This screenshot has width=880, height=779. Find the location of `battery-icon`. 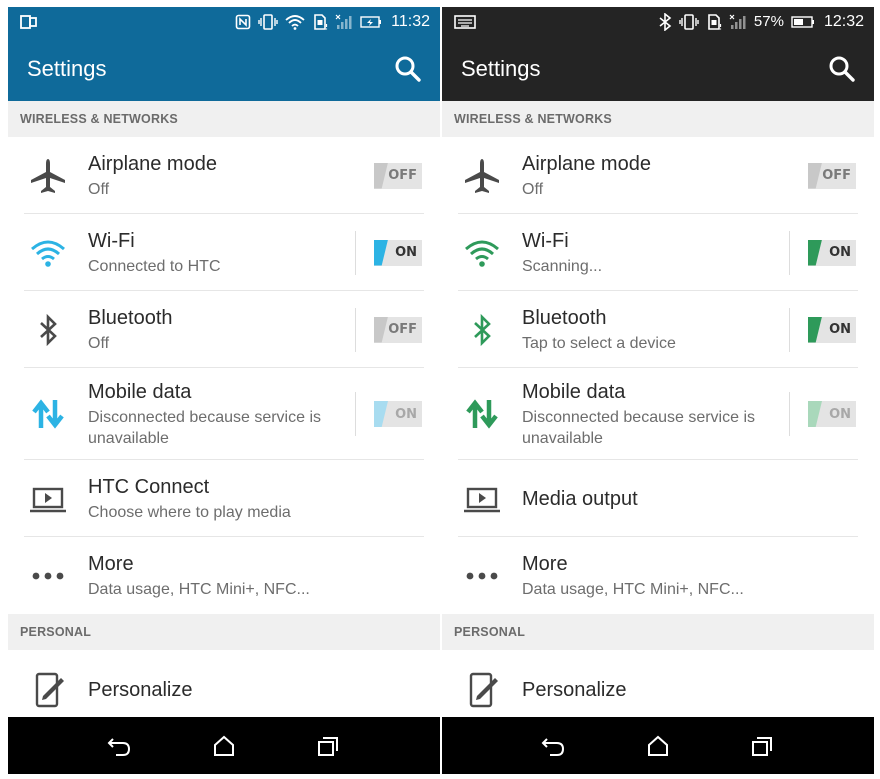

battery-icon is located at coordinates (371, 22).